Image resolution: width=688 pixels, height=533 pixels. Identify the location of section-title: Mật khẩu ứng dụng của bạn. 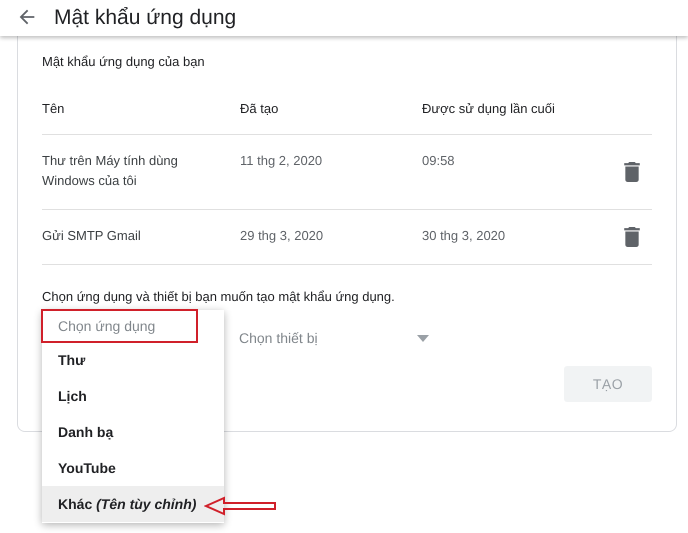
(124, 61).